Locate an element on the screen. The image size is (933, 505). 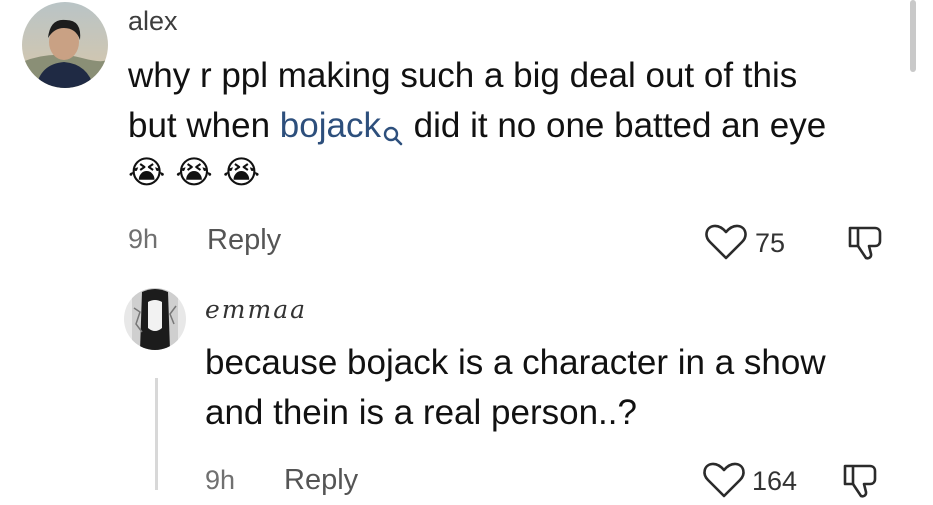
scrollbar is located at coordinates (913, 36).